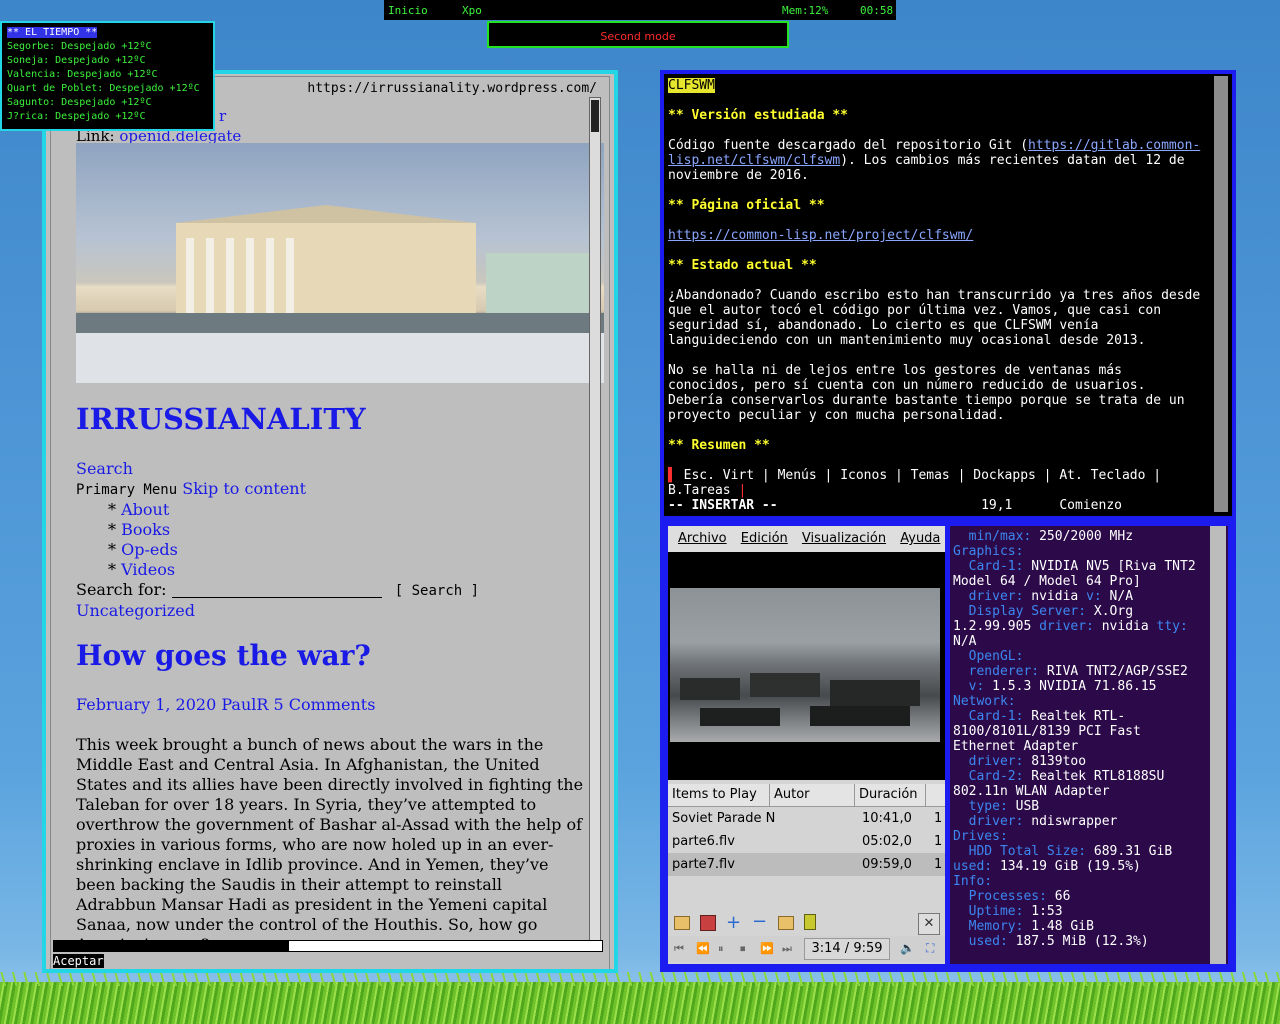 Image resolution: width=1280 pixels, height=1024 pixels. Describe the element at coordinates (79, 102) in the screenshot. I see `weather-line: Sagunto: Despejado +12ºC` at that location.